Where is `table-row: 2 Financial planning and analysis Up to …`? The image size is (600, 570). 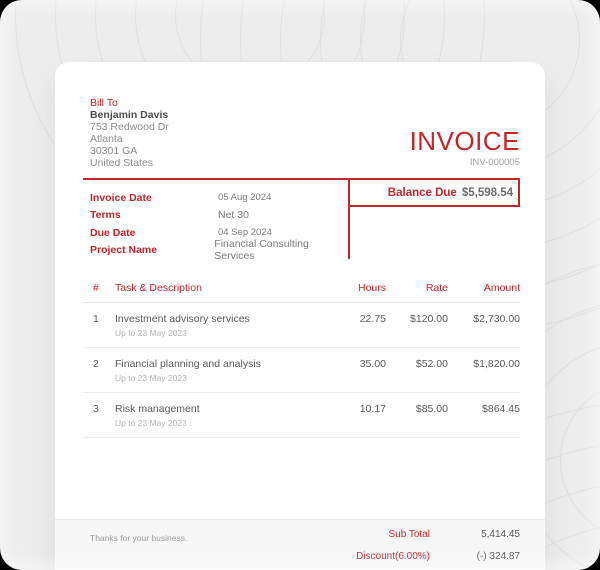 table-row: 2 Financial planning and analysis Up to … is located at coordinates (301, 370).